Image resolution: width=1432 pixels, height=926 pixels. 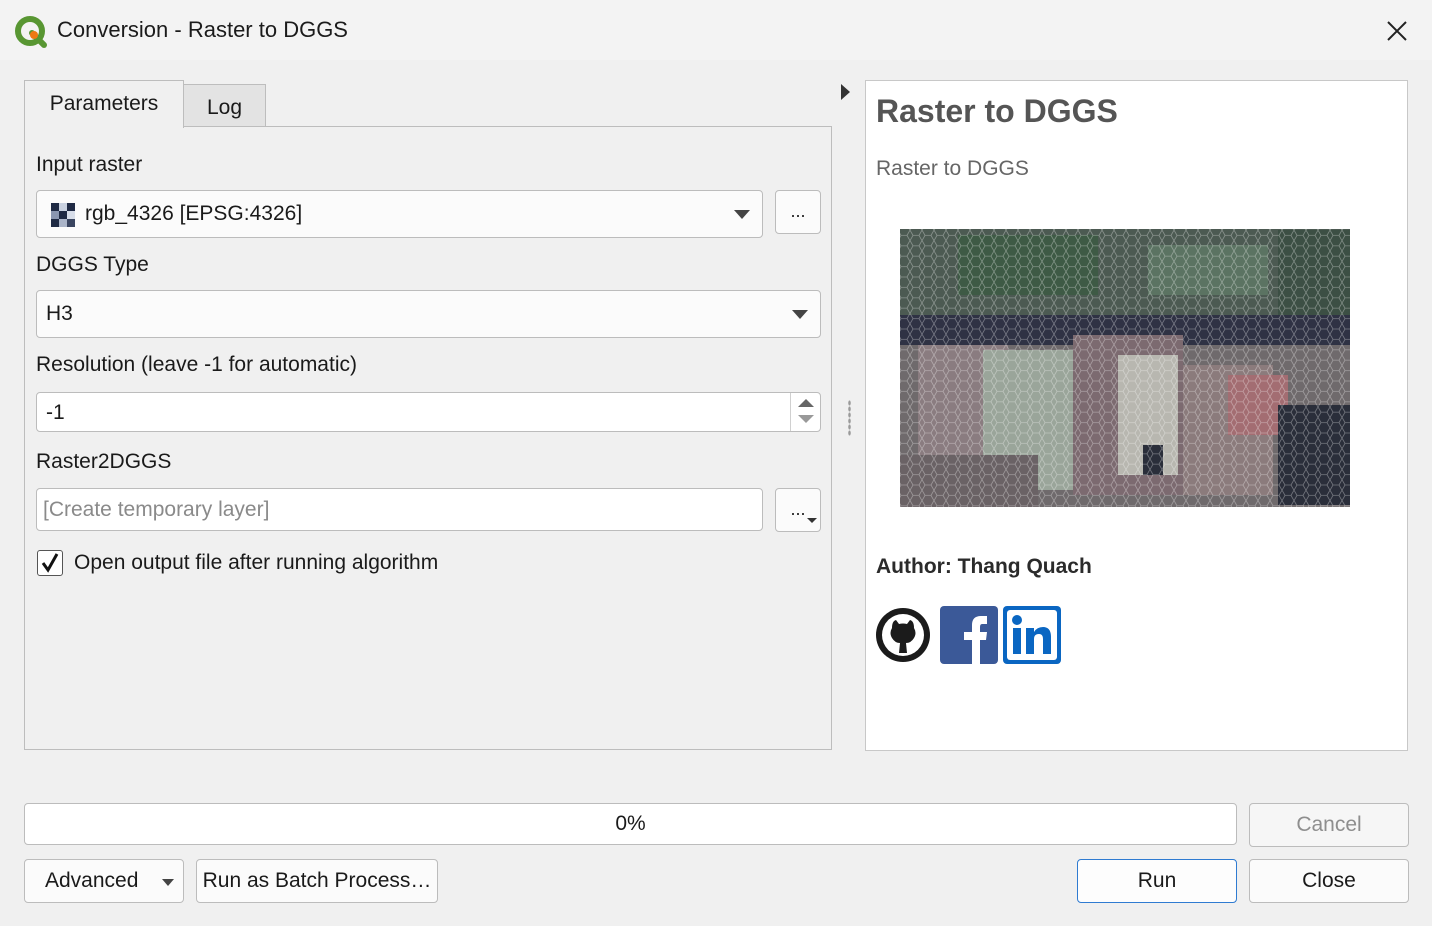 What do you see at coordinates (63, 215) in the screenshot?
I see `raster-layer-icon` at bounding box center [63, 215].